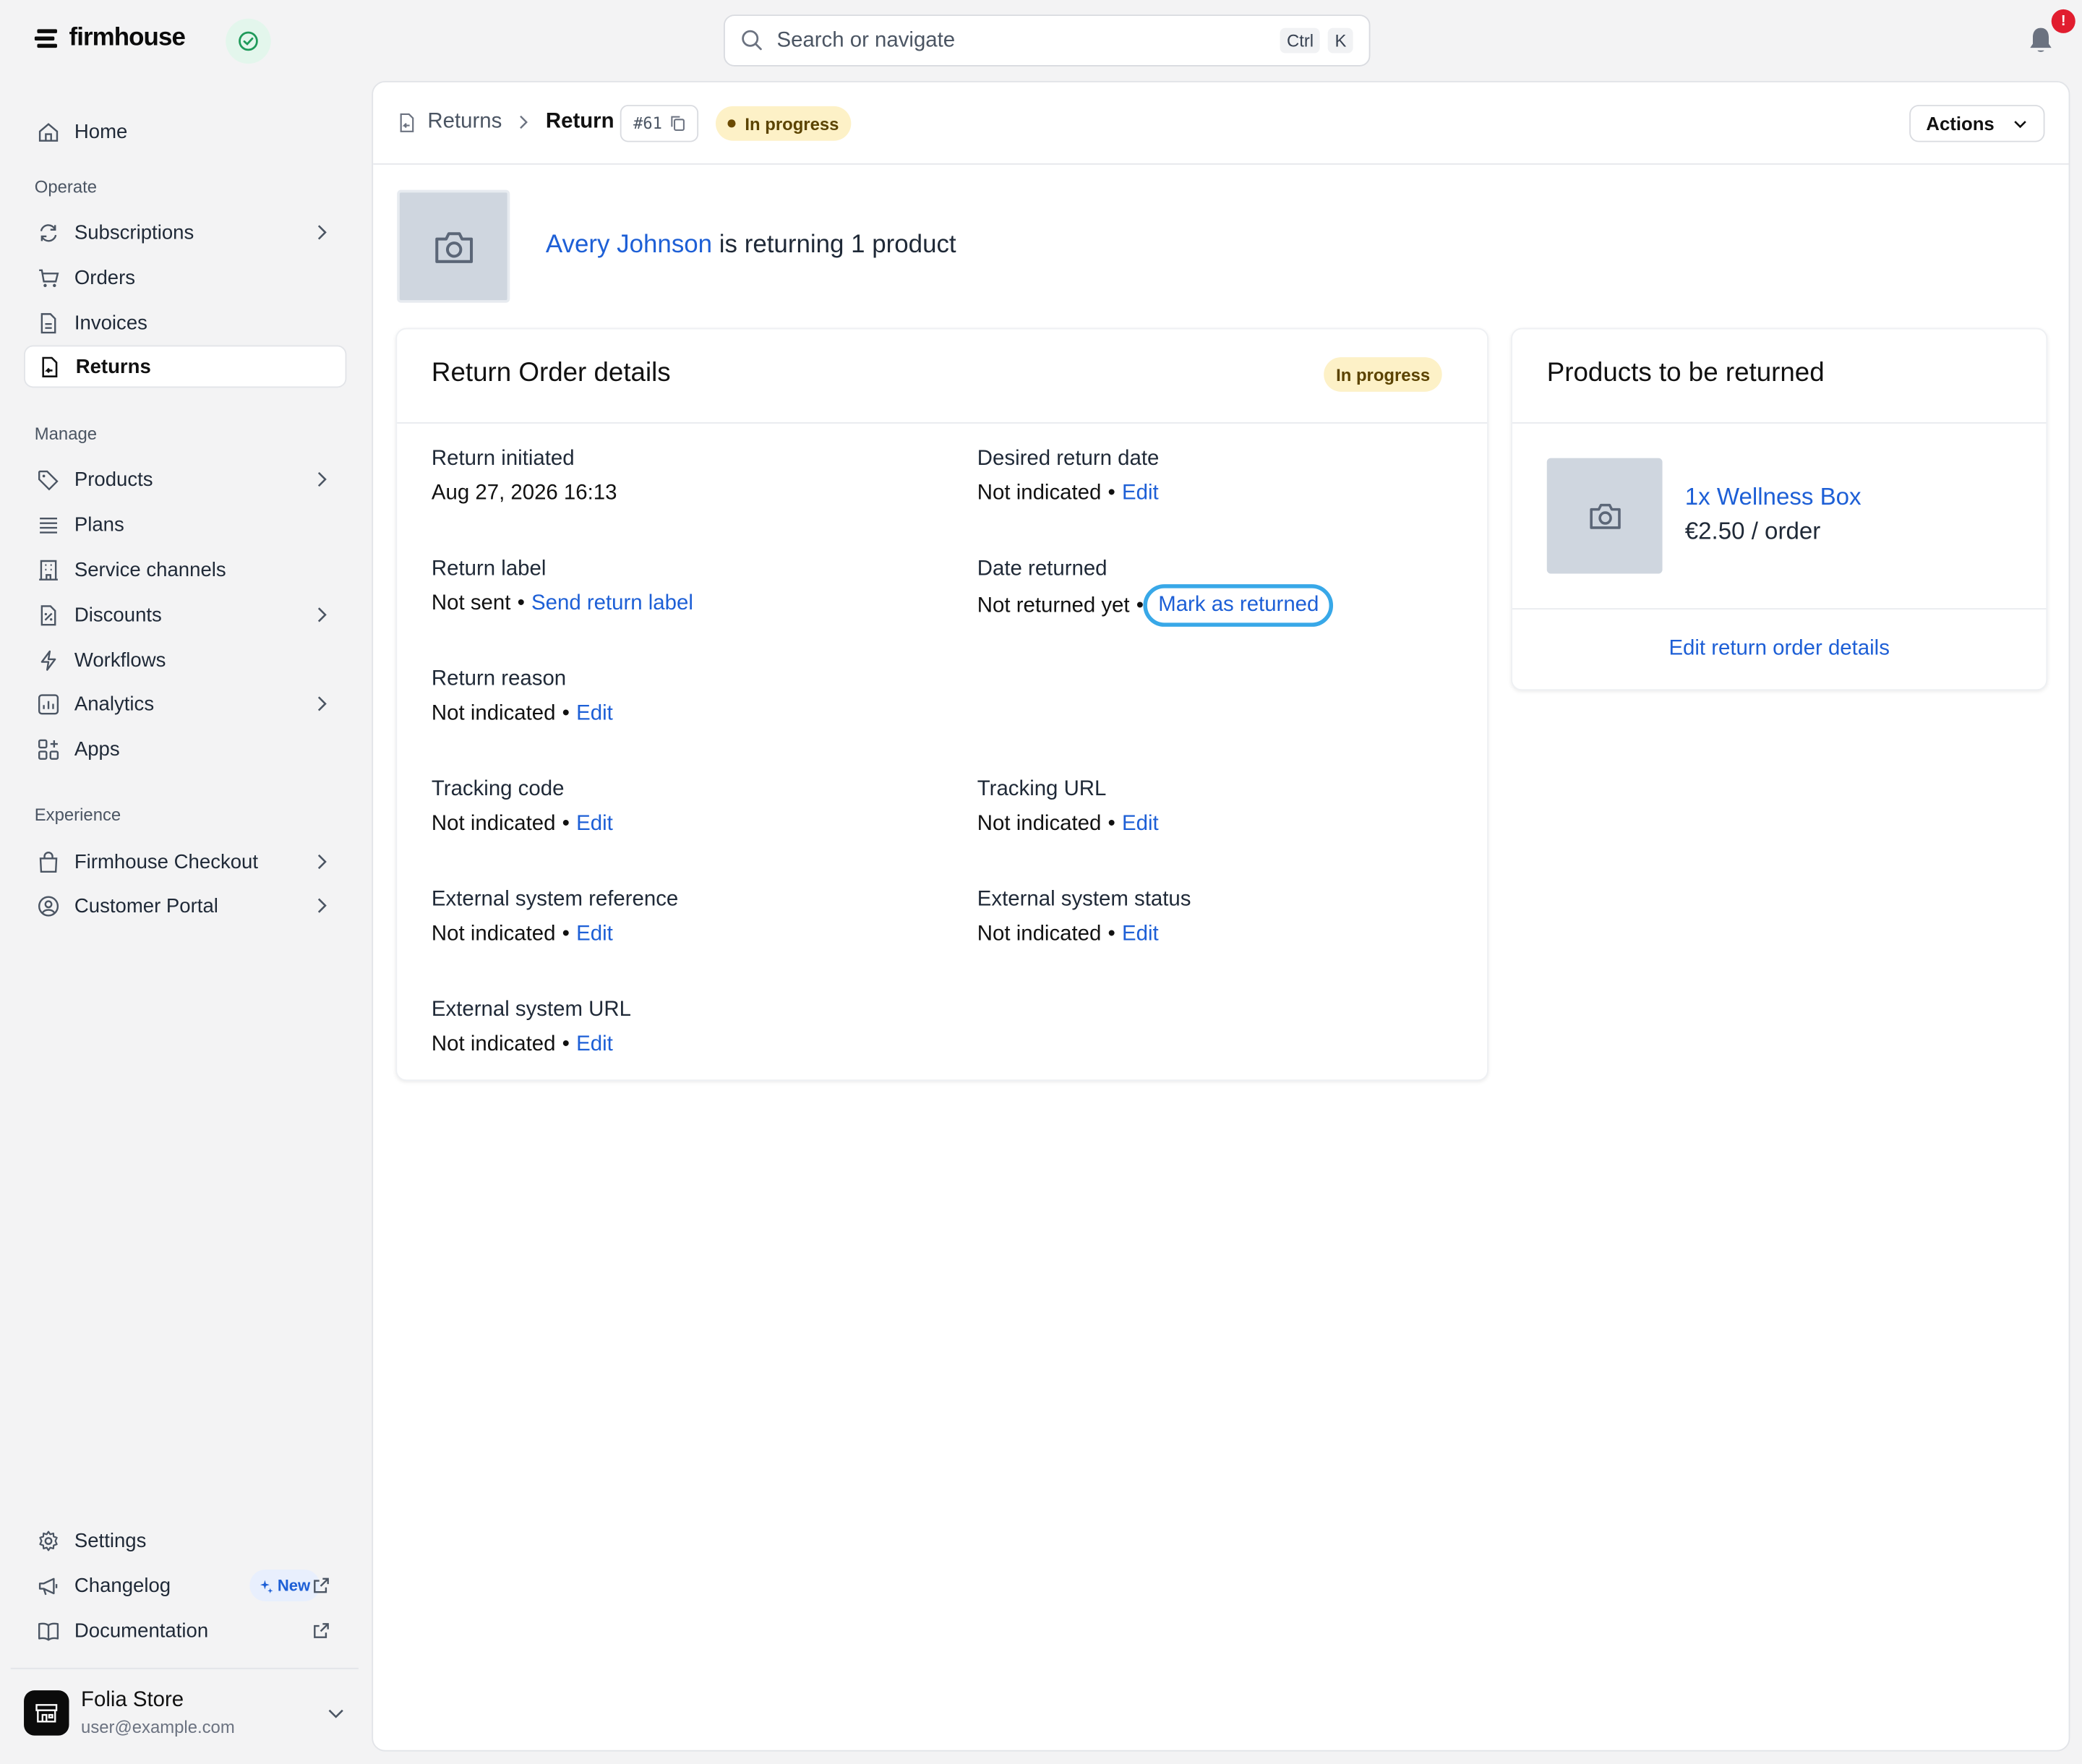 The width and height of the screenshot is (2082, 1764). What do you see at coordinates (465, 122) in the screenshot?
I see `breadcrumb-returns-link: Returns` at bounding box center [465, 122].